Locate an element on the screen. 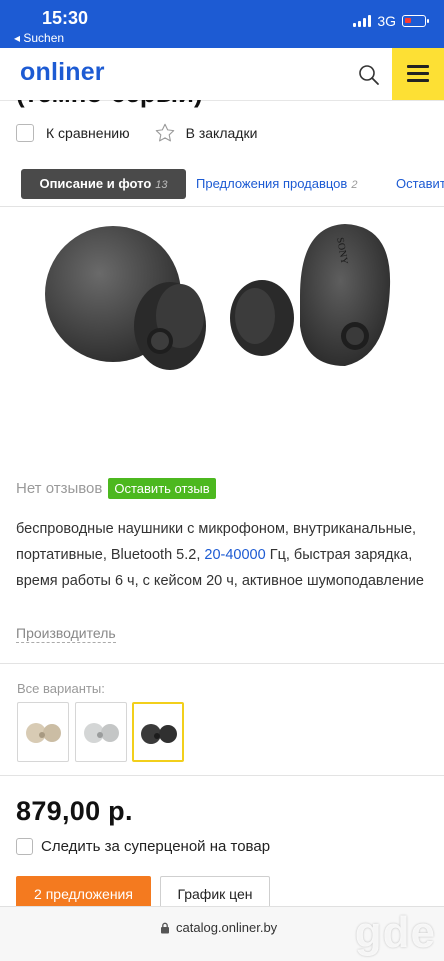 The image size is (444, 961). no-reviews-label: Нет отзывов is located at coordinates (59, 488).